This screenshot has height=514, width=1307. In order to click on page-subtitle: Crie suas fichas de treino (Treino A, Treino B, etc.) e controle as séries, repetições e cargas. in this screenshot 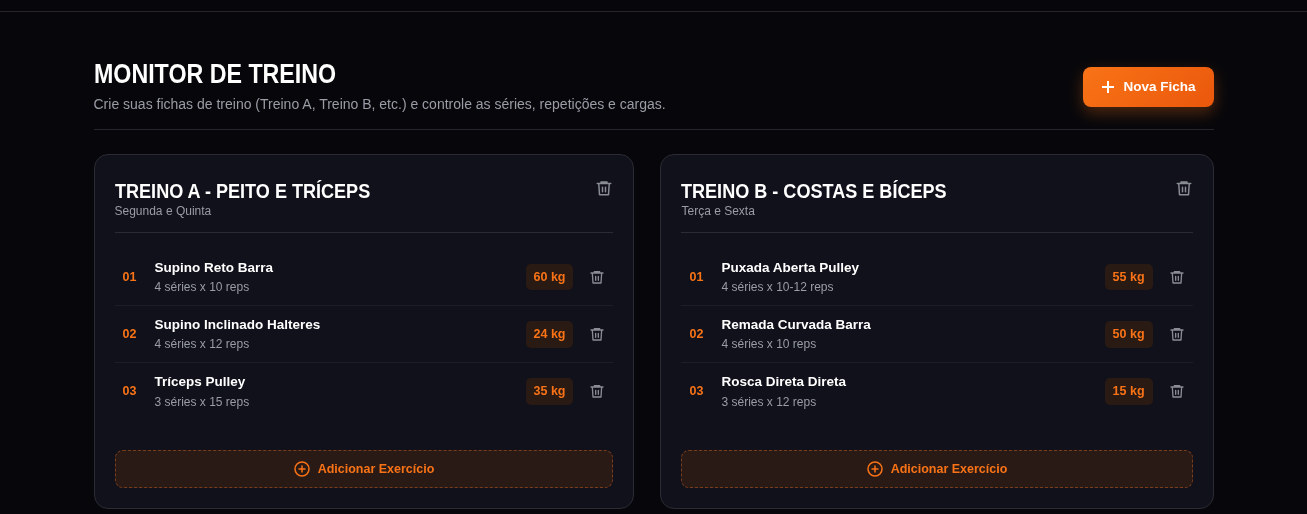, I will do `click(379, 104)`.